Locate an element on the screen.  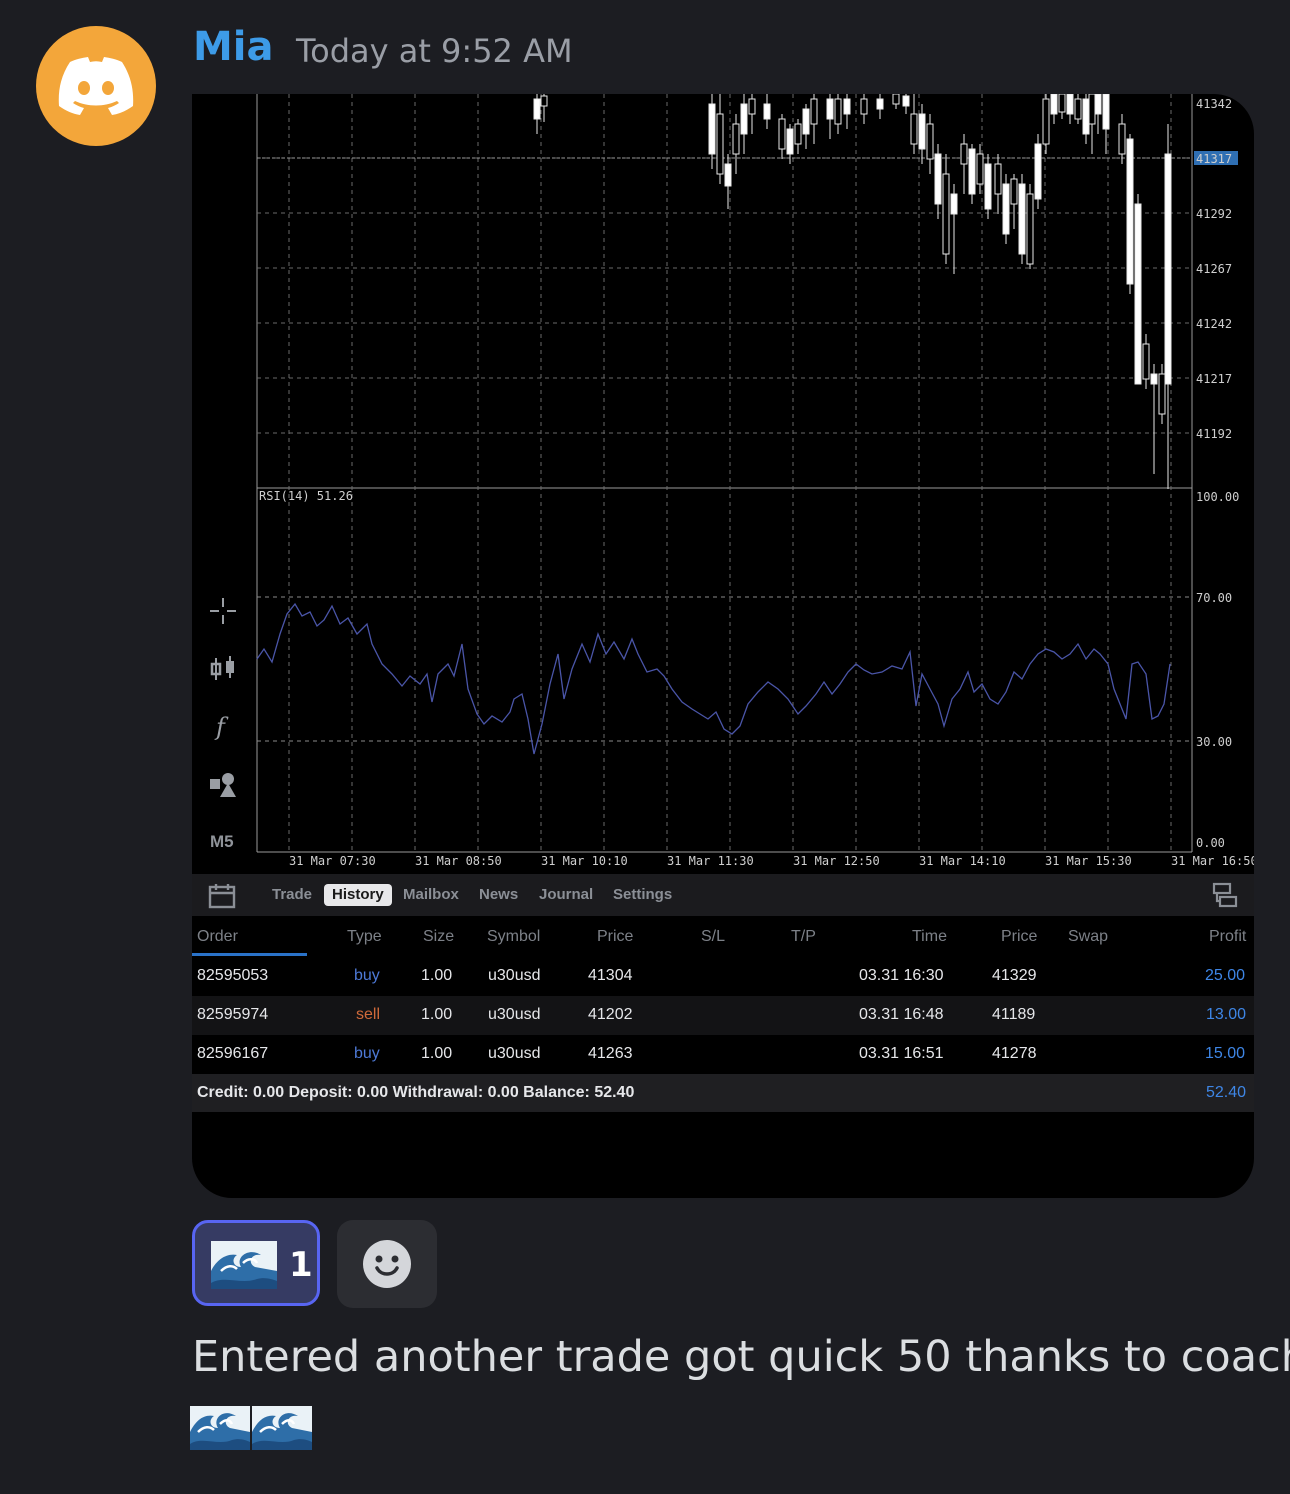
timeframe-button: M5 is located at coordinates (222, 842).